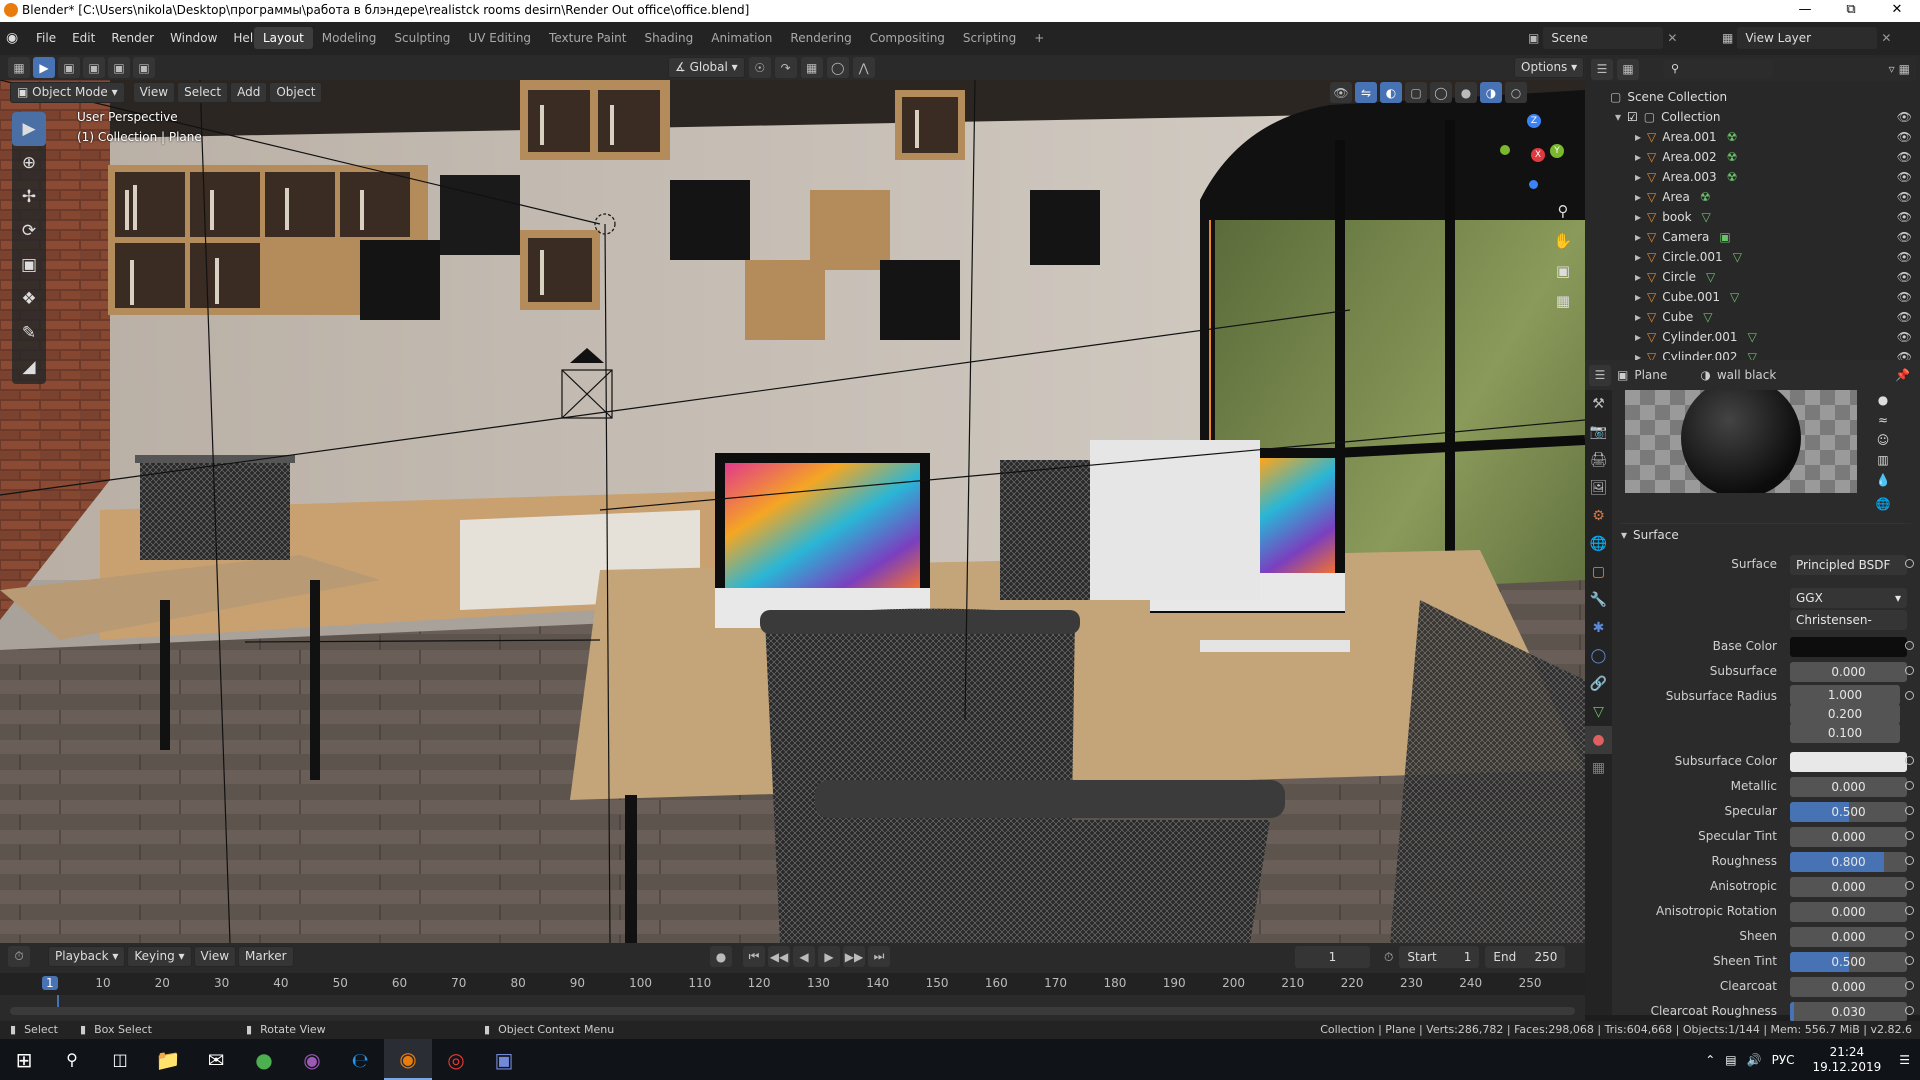 The height and width of the screenshot is (1080, 1920). I want to click on task-view-icon: ◫, so click(120, 1059).